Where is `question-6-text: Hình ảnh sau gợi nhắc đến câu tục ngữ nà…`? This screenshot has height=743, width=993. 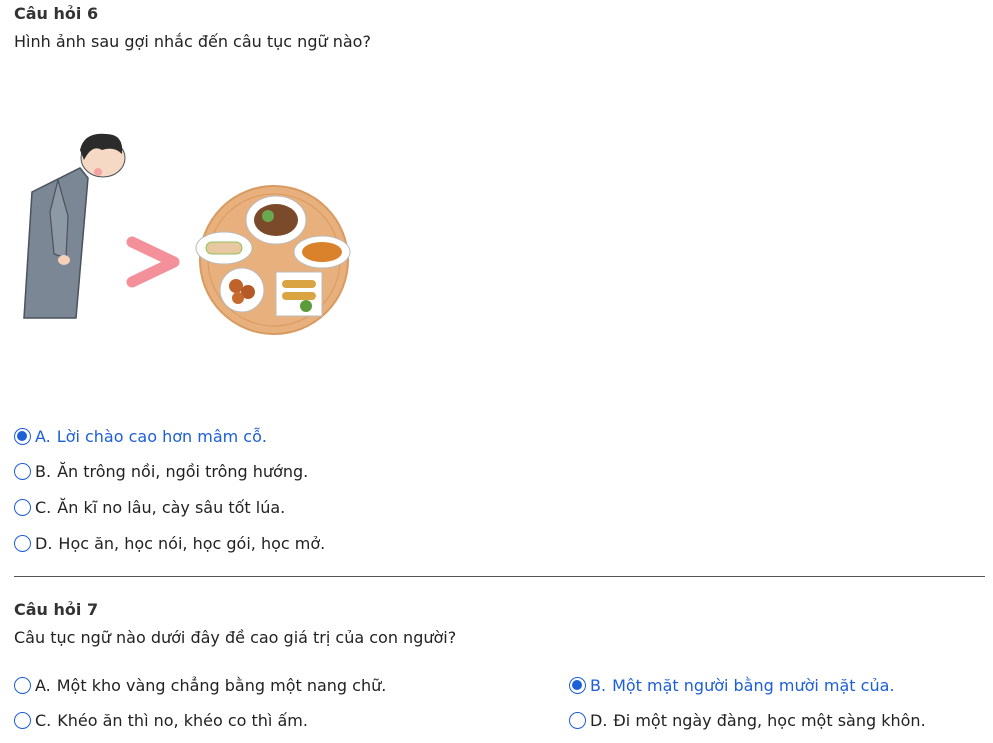
question-6-text: Hình ảnh sau gợi nhắc đến câu tục ngữ nà… is located at coordinates (192, 41).